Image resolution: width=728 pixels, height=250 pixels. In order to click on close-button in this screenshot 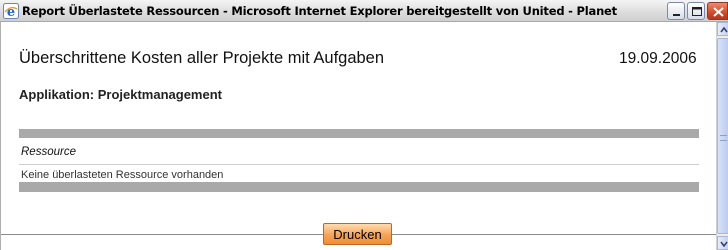, I will do `click(717, 11)`.